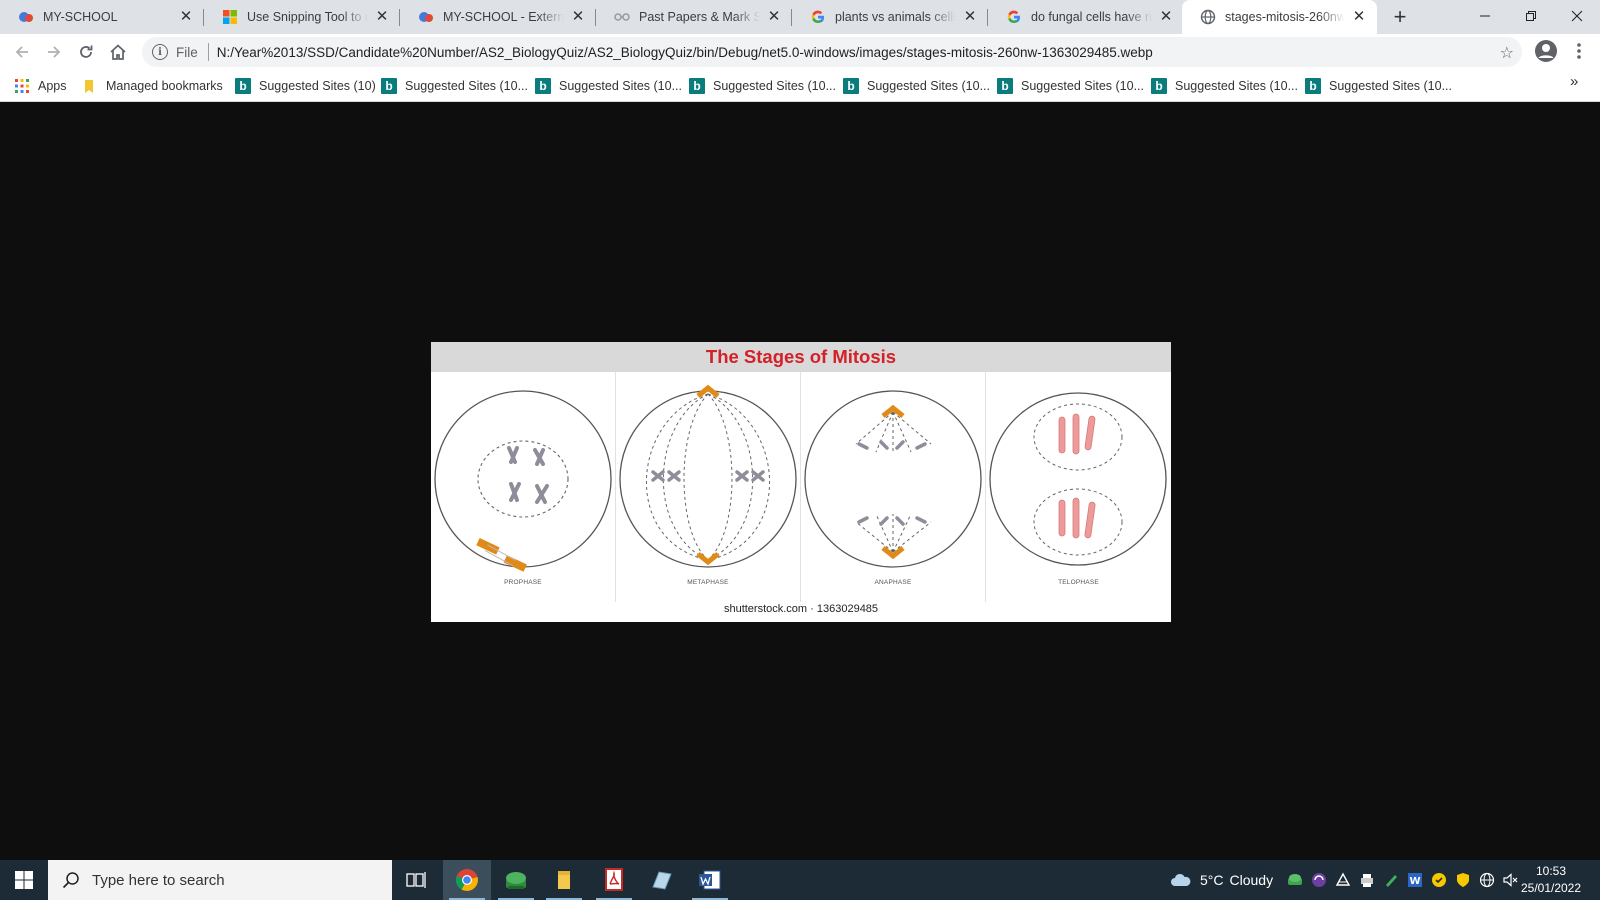  I want to click on anaphase-cell, so click(893, 479).